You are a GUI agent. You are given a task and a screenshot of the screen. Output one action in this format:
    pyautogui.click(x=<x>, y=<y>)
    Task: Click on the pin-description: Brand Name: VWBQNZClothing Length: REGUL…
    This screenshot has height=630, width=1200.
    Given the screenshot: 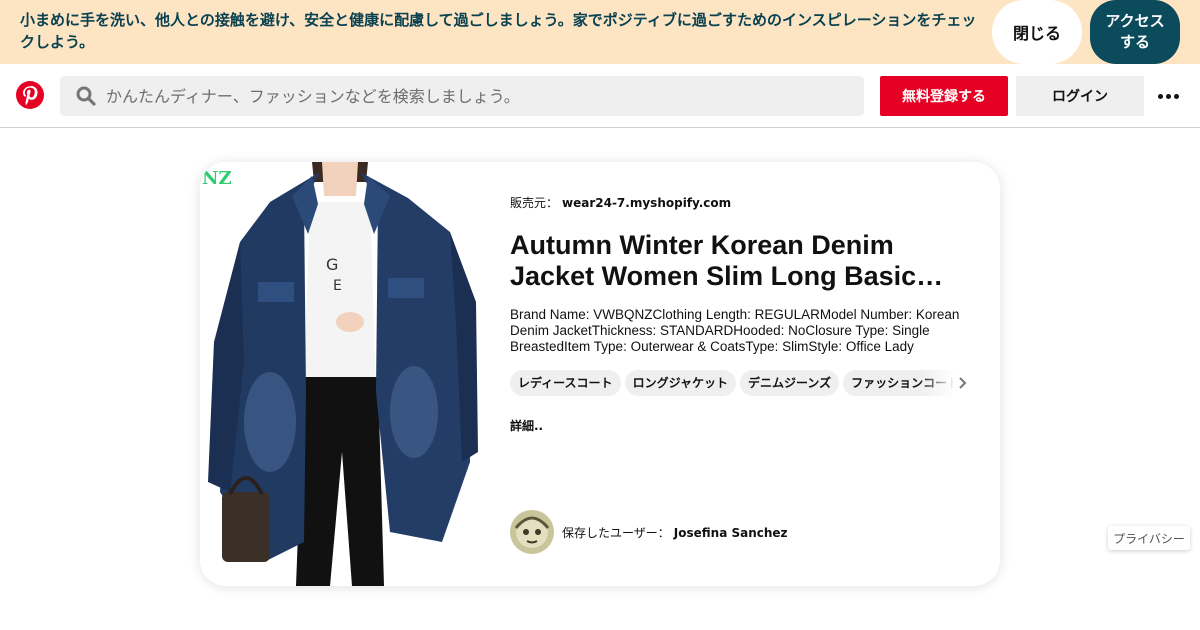 What is the action you would take?
    pyautogui.click(x=735, y=330)
    